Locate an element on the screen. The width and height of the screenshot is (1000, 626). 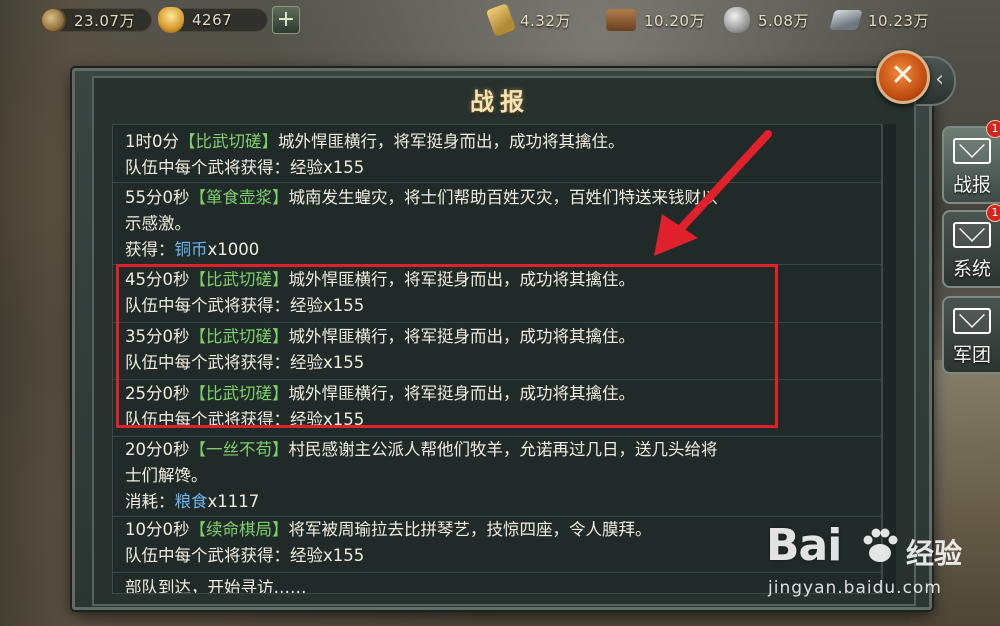
watermark-url: jingyan.baidu.com is located at coordinates (855, 588).